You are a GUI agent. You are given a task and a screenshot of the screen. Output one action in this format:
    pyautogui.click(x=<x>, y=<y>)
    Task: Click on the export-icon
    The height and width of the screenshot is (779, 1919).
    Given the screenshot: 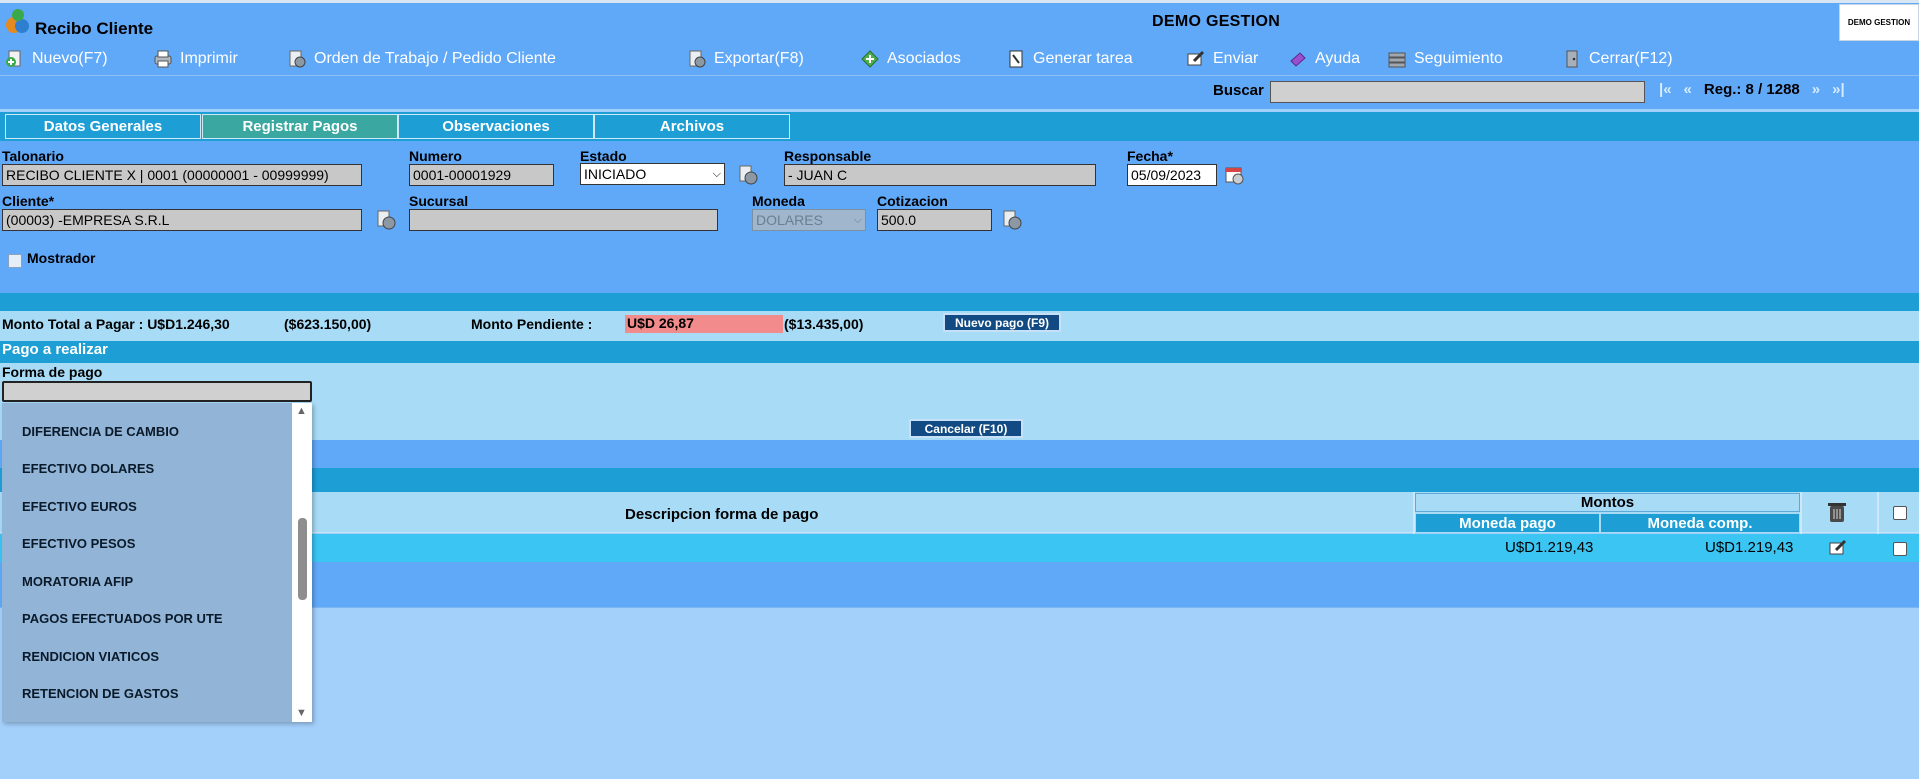 What is the action you would take?
    pyautogui.click(x=697, y=59)
    